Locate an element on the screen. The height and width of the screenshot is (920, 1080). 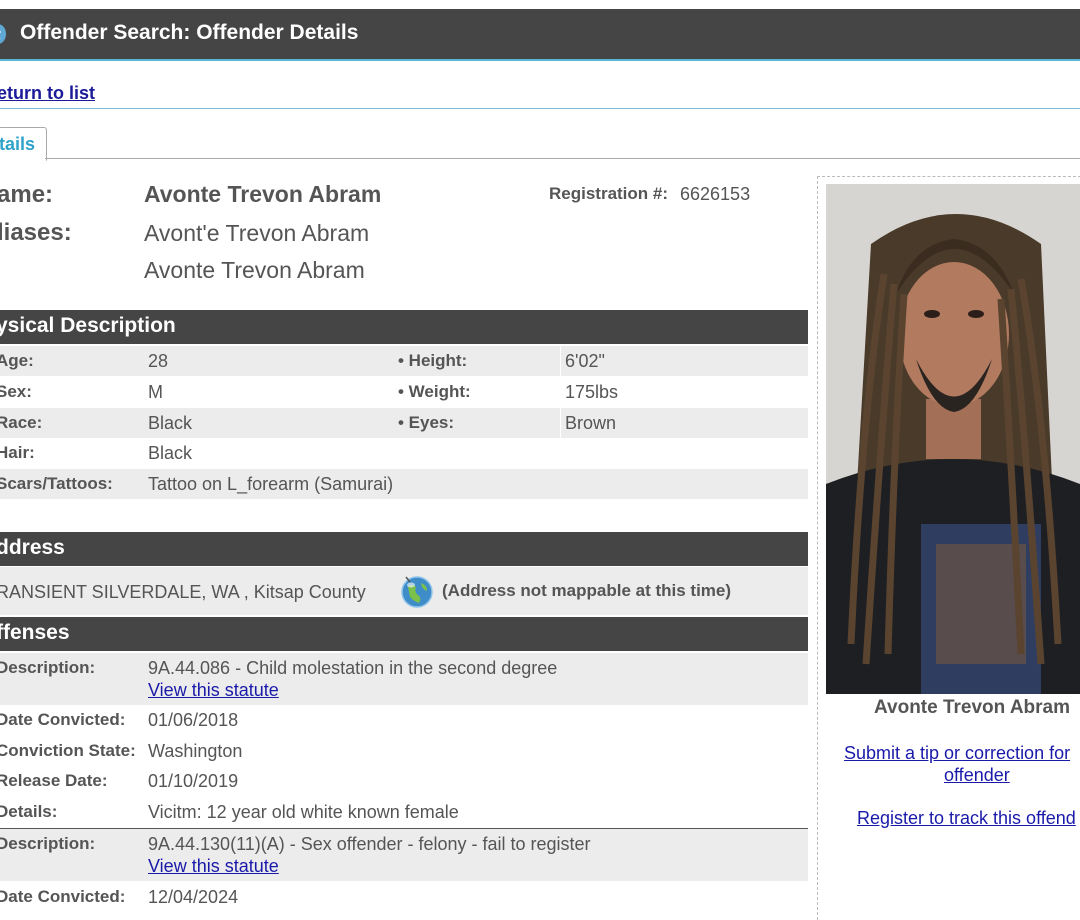
divider is located at coordinates (540, 108).